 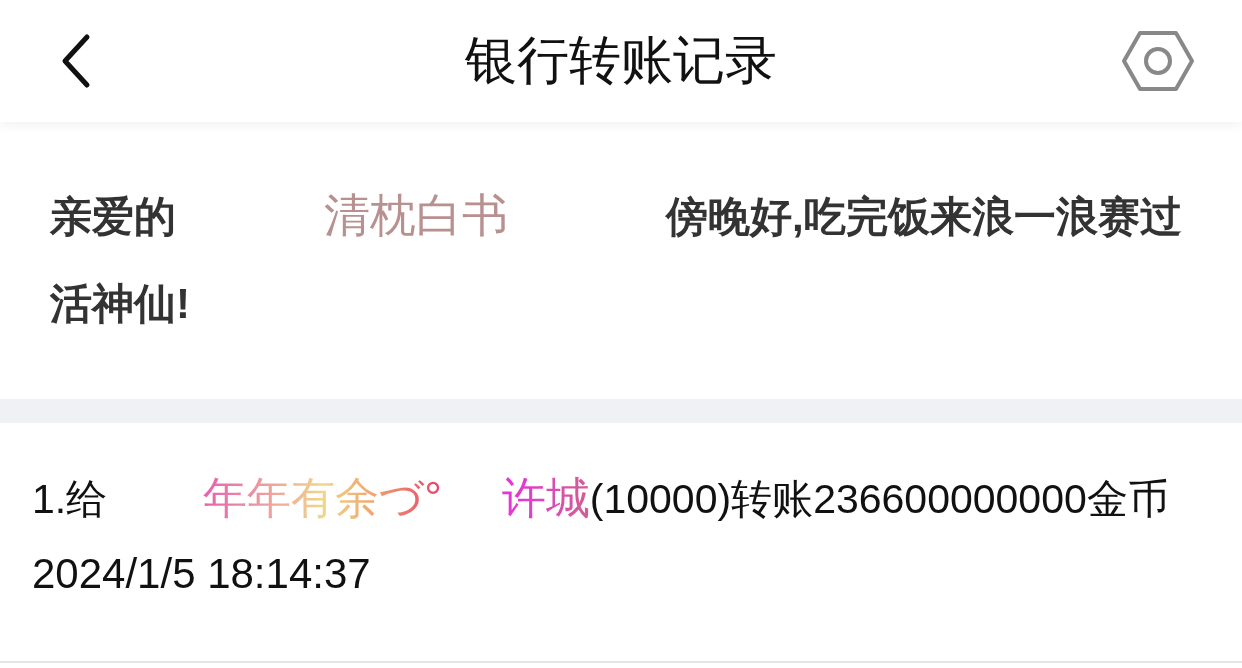 What do you see at coordinates (201, 574) in the screenshot?
I see `transfer-time: 2024/1/5 18:14:37` at bounding box center [201, 574].